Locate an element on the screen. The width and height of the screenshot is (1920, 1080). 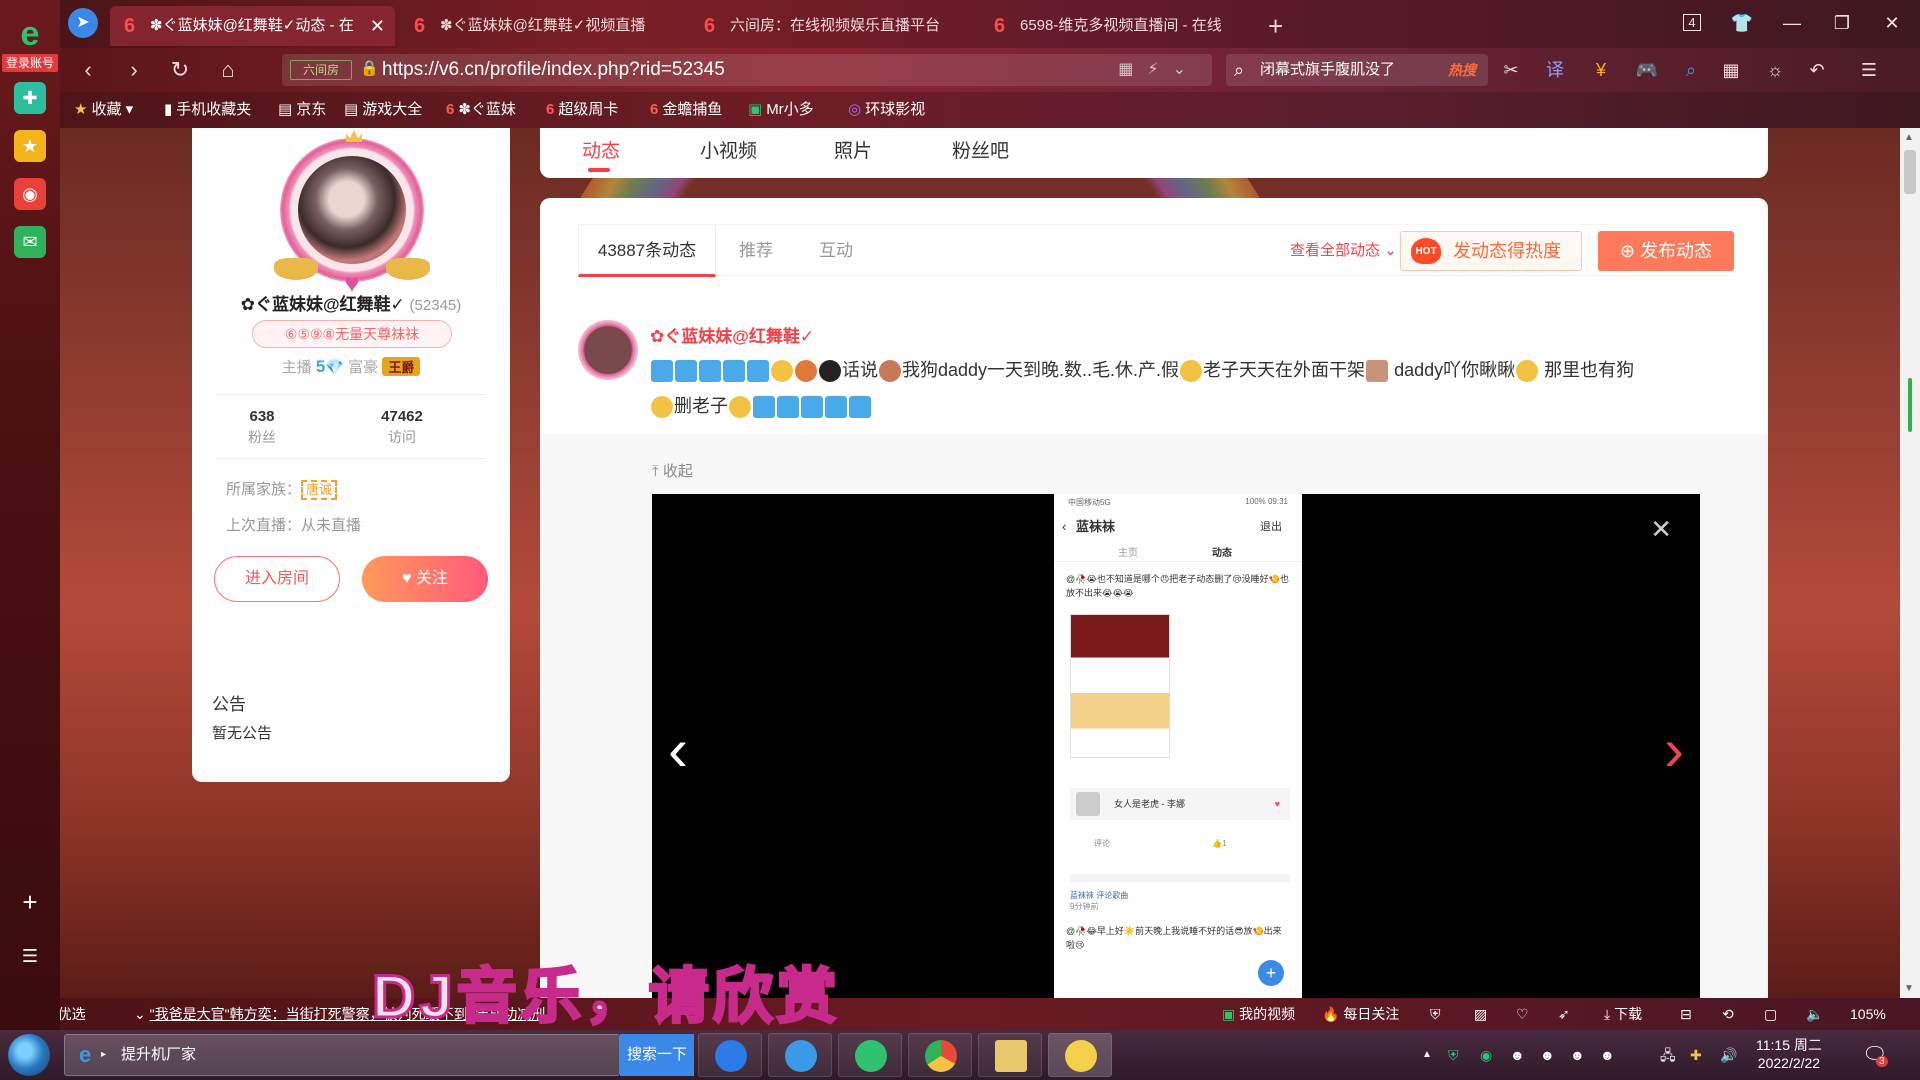
tab-fan-forum: 粉丝吧 is located at coordinates (980, 149).